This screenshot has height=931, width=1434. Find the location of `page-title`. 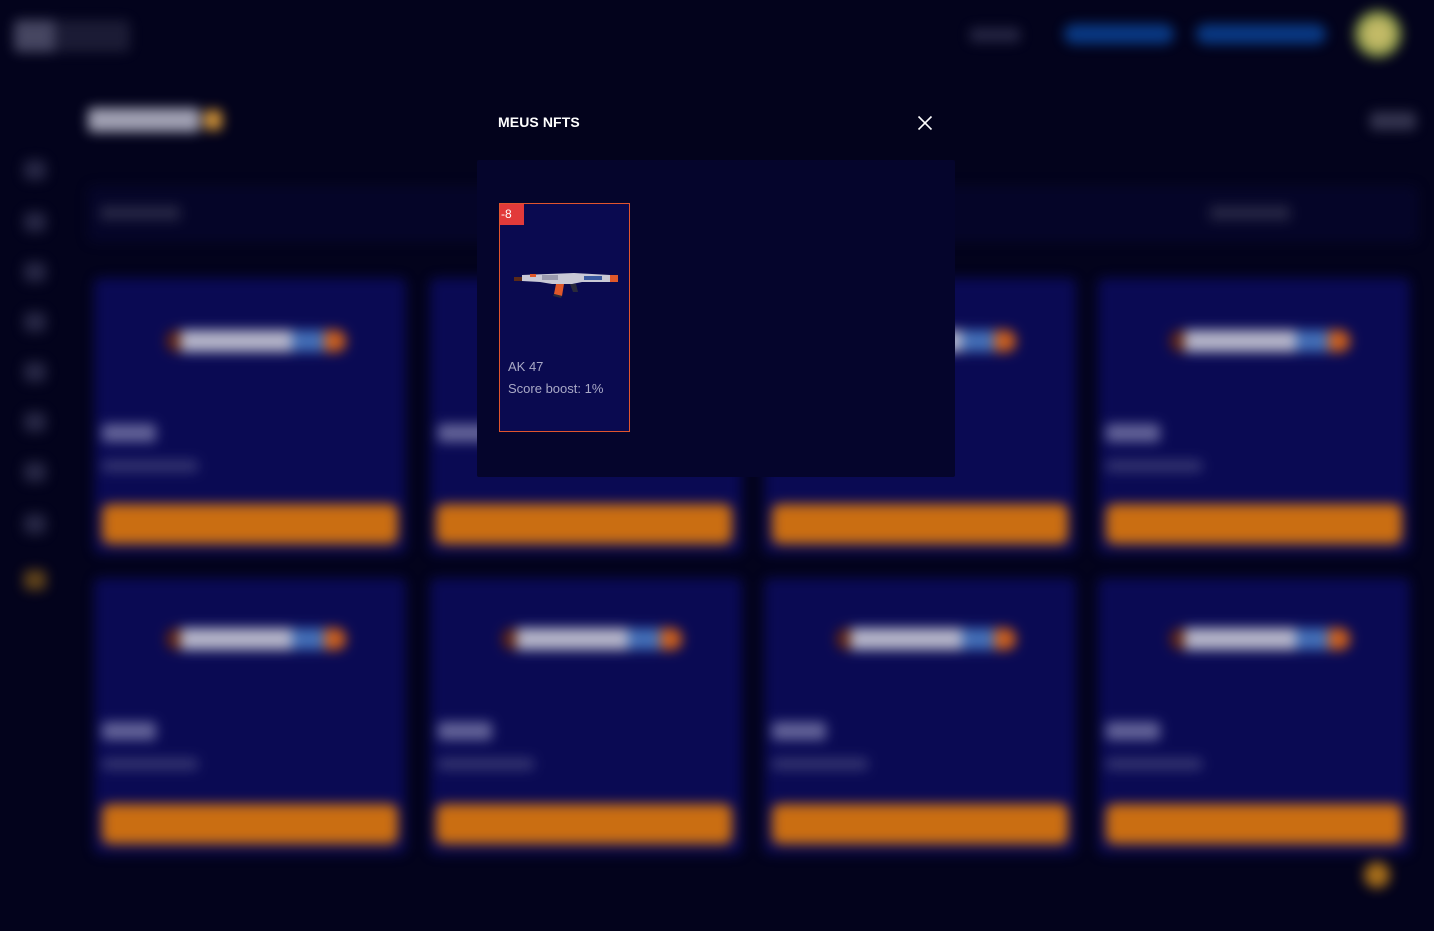

page-title is located at coordinates (144, 120).